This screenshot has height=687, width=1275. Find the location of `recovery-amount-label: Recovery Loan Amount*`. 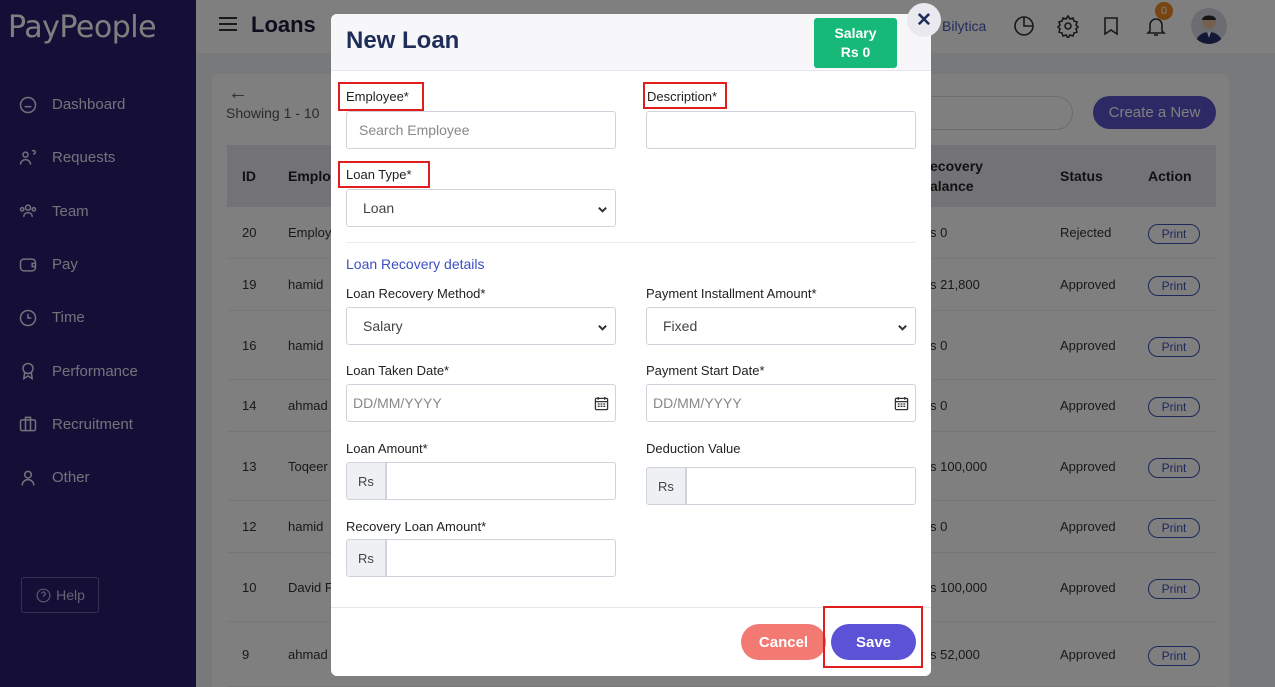

recovery-amount-label: Recovery Loan Amount* is located at coordinates (416, 526).